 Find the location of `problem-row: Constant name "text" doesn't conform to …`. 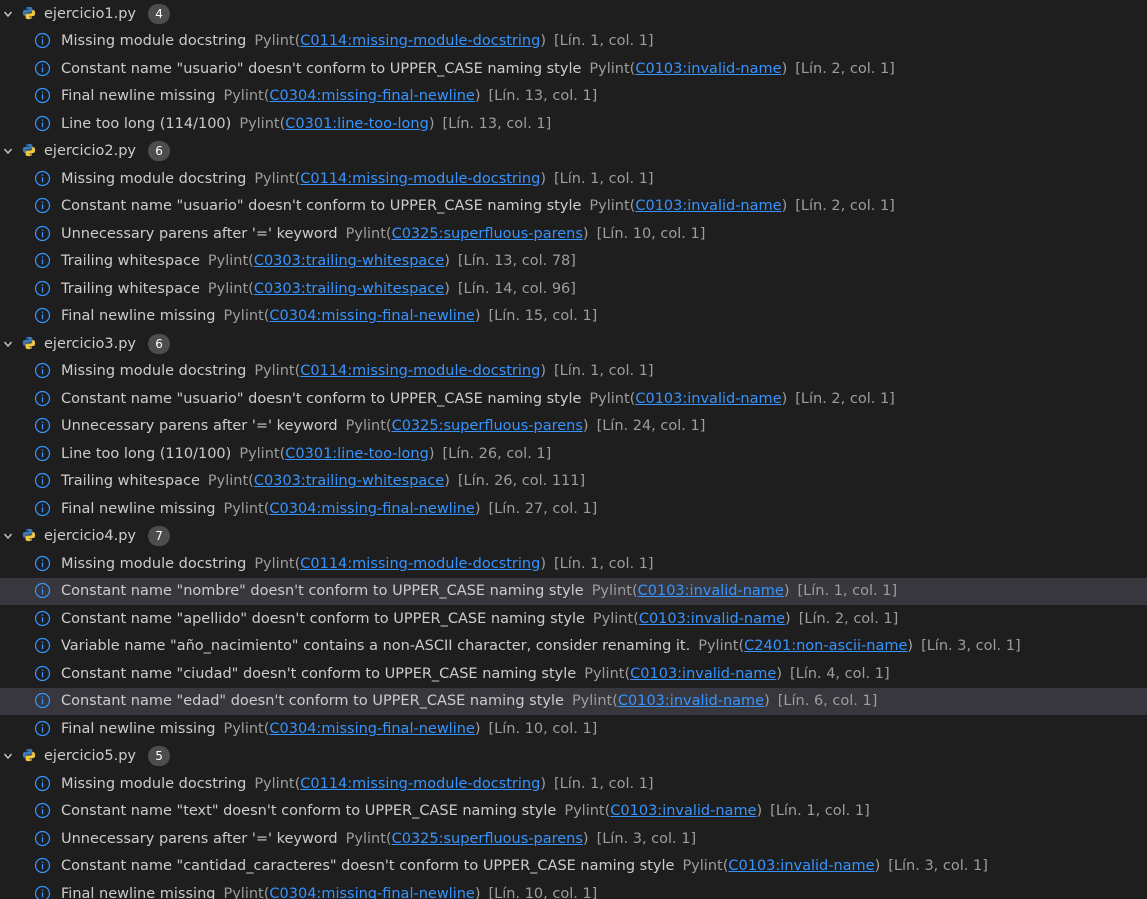

problem-row: Constant name "text" doesn't conform to … is located at coordinates (573, 812).